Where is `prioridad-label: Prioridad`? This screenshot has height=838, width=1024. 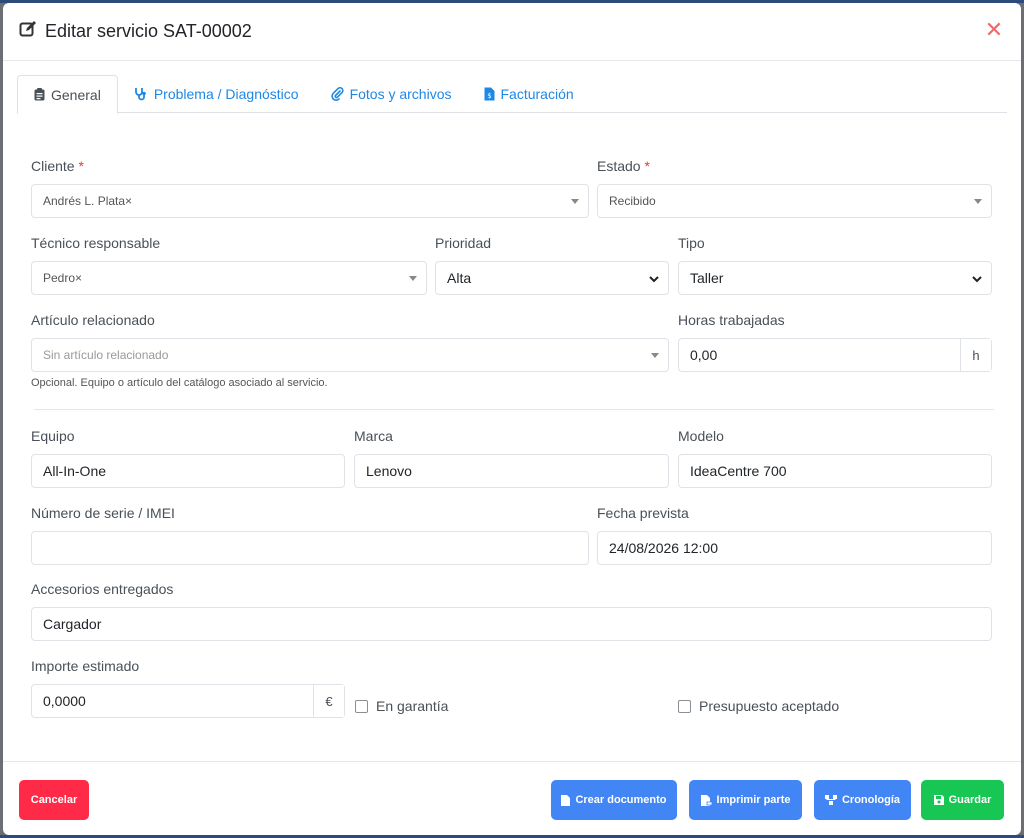 prioridad-label: Prioridad is located at coordinates (463, 243).